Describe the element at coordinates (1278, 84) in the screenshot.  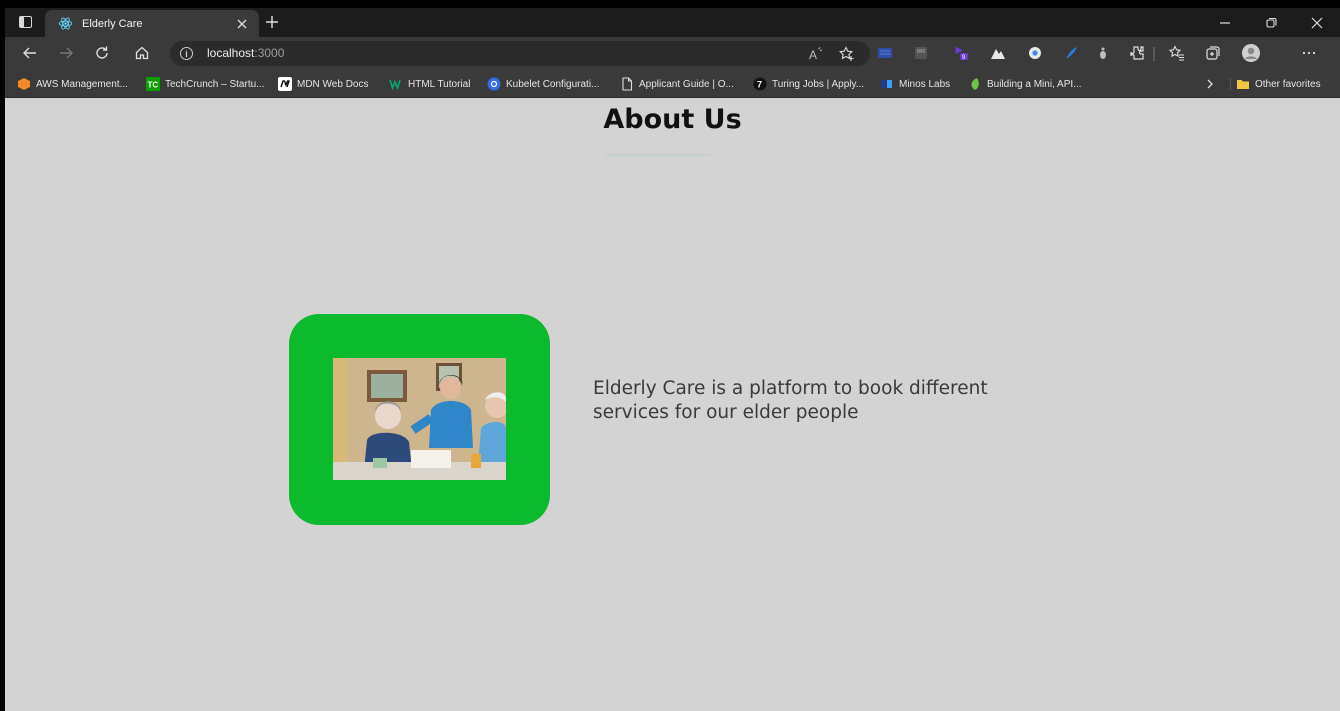
I see `other-favorites: Other favorites` at that location.